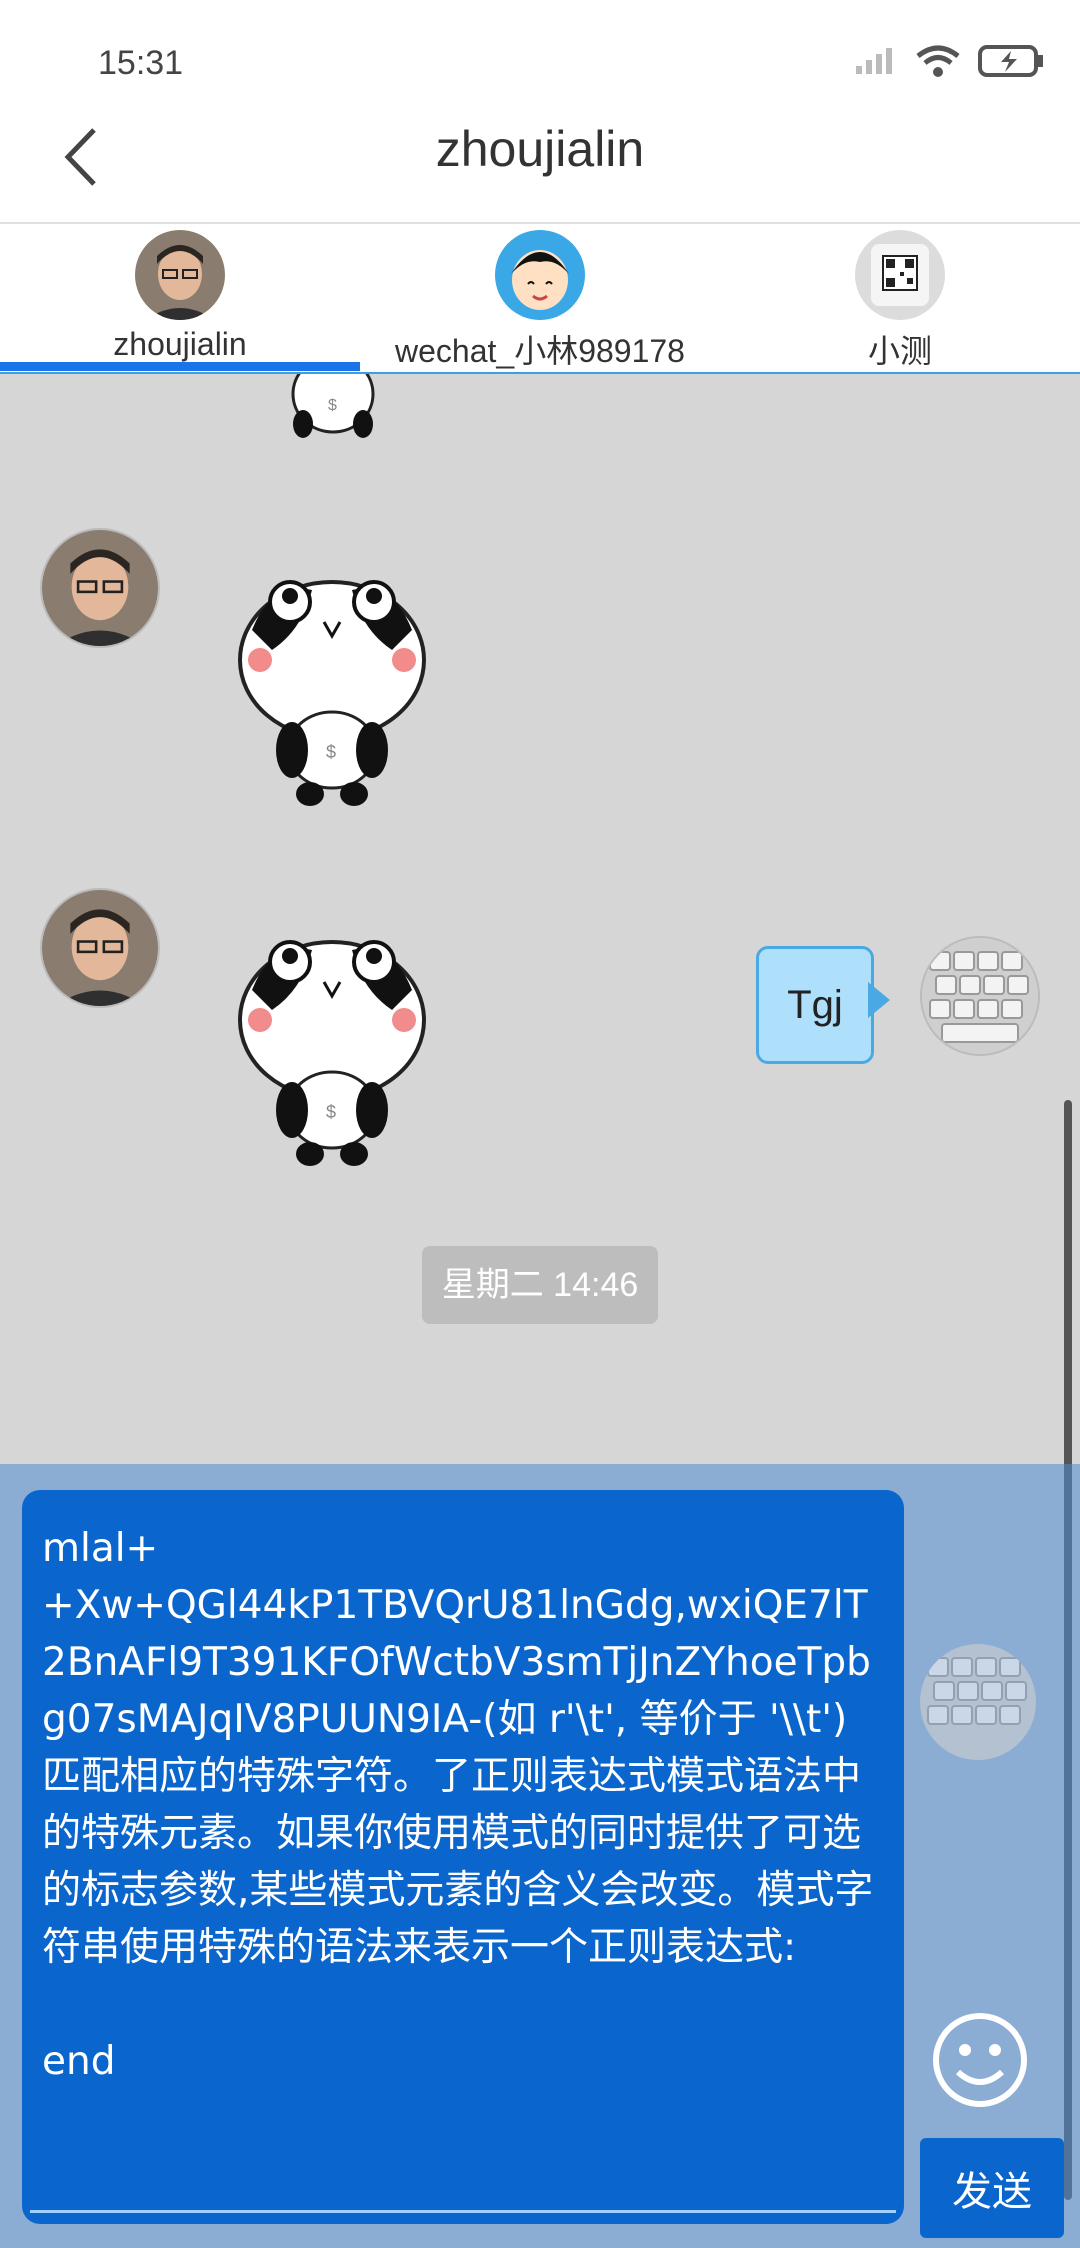 Image resolution: width=1080 pixels, height=2248 pixels. Describe the element at coordinates (540, 351) in the screenshot. I see `tab-label: wechat_小林989178` at that location.